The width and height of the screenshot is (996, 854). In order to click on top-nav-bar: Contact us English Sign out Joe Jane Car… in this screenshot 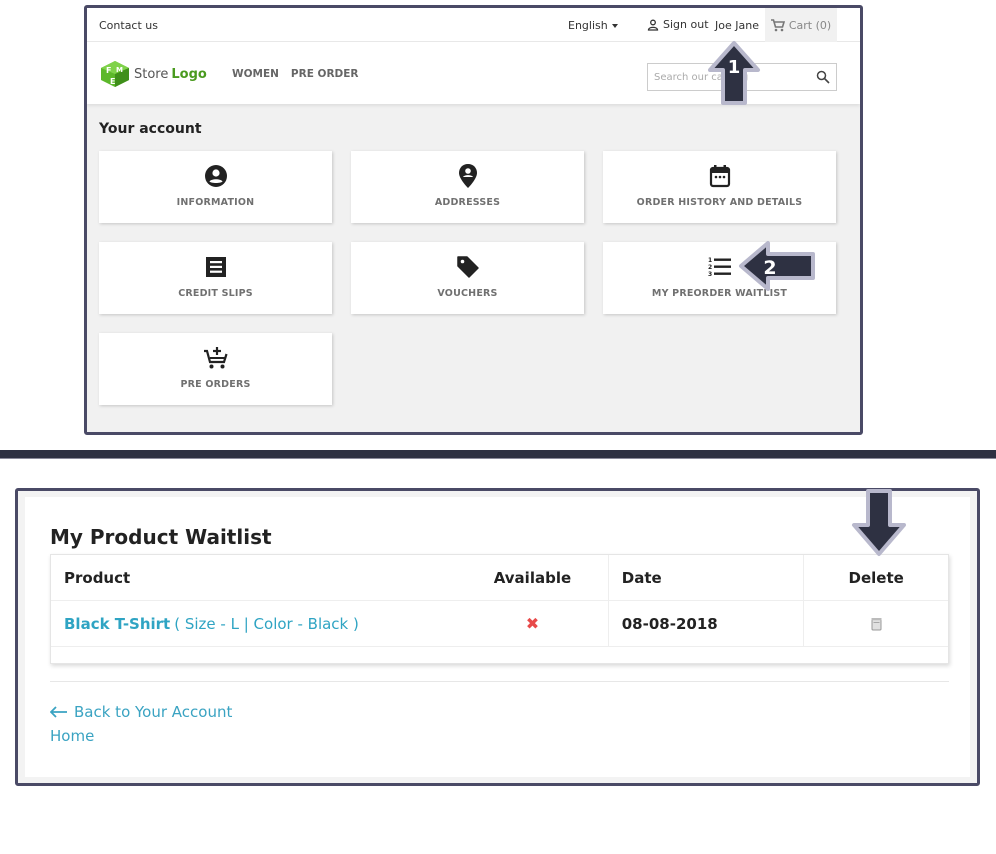, I will do `click(473, 25)`.